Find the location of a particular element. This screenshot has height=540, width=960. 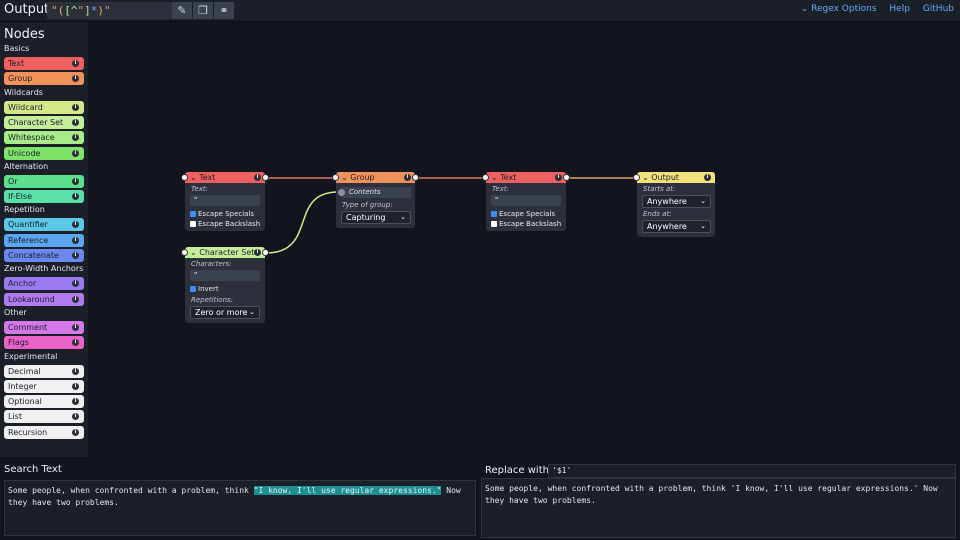

ends-at-select: Anywhere ⌄ is located at coordinates (676, 226).